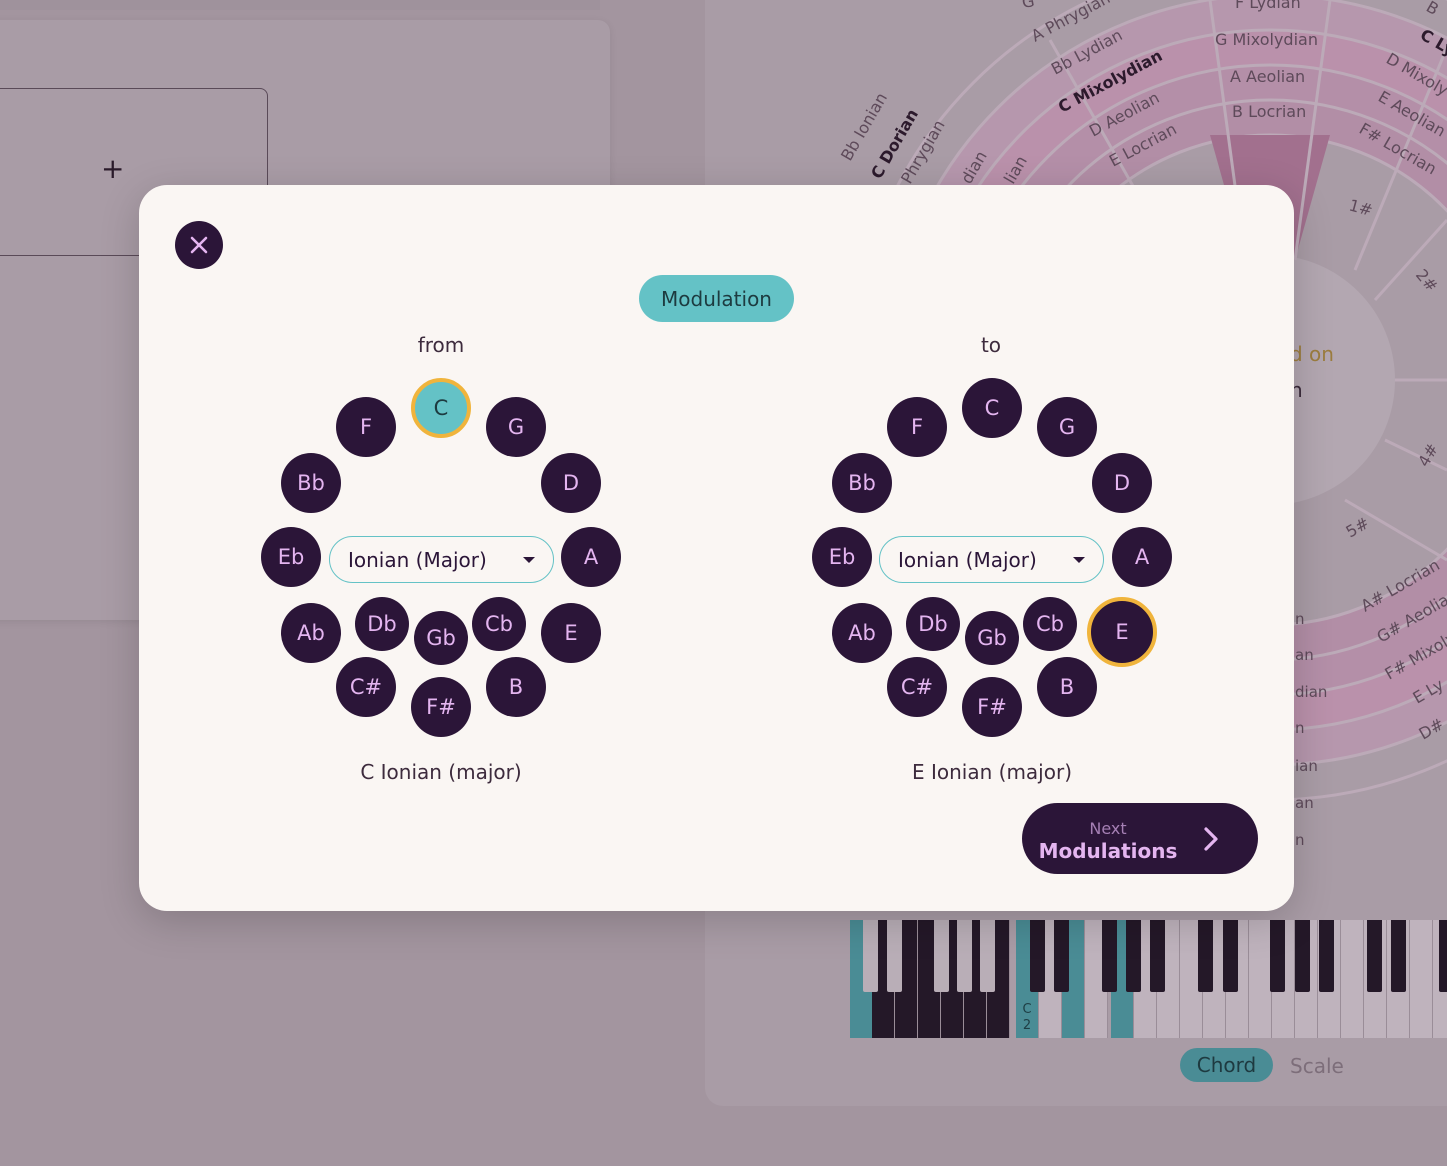 The height and width of the screenshot is (1166, 1447). What do you see at coordinates (441, 707) in the screenshot?
I see `from-note-f-sharp: F#` at bounding box center [441, 707].